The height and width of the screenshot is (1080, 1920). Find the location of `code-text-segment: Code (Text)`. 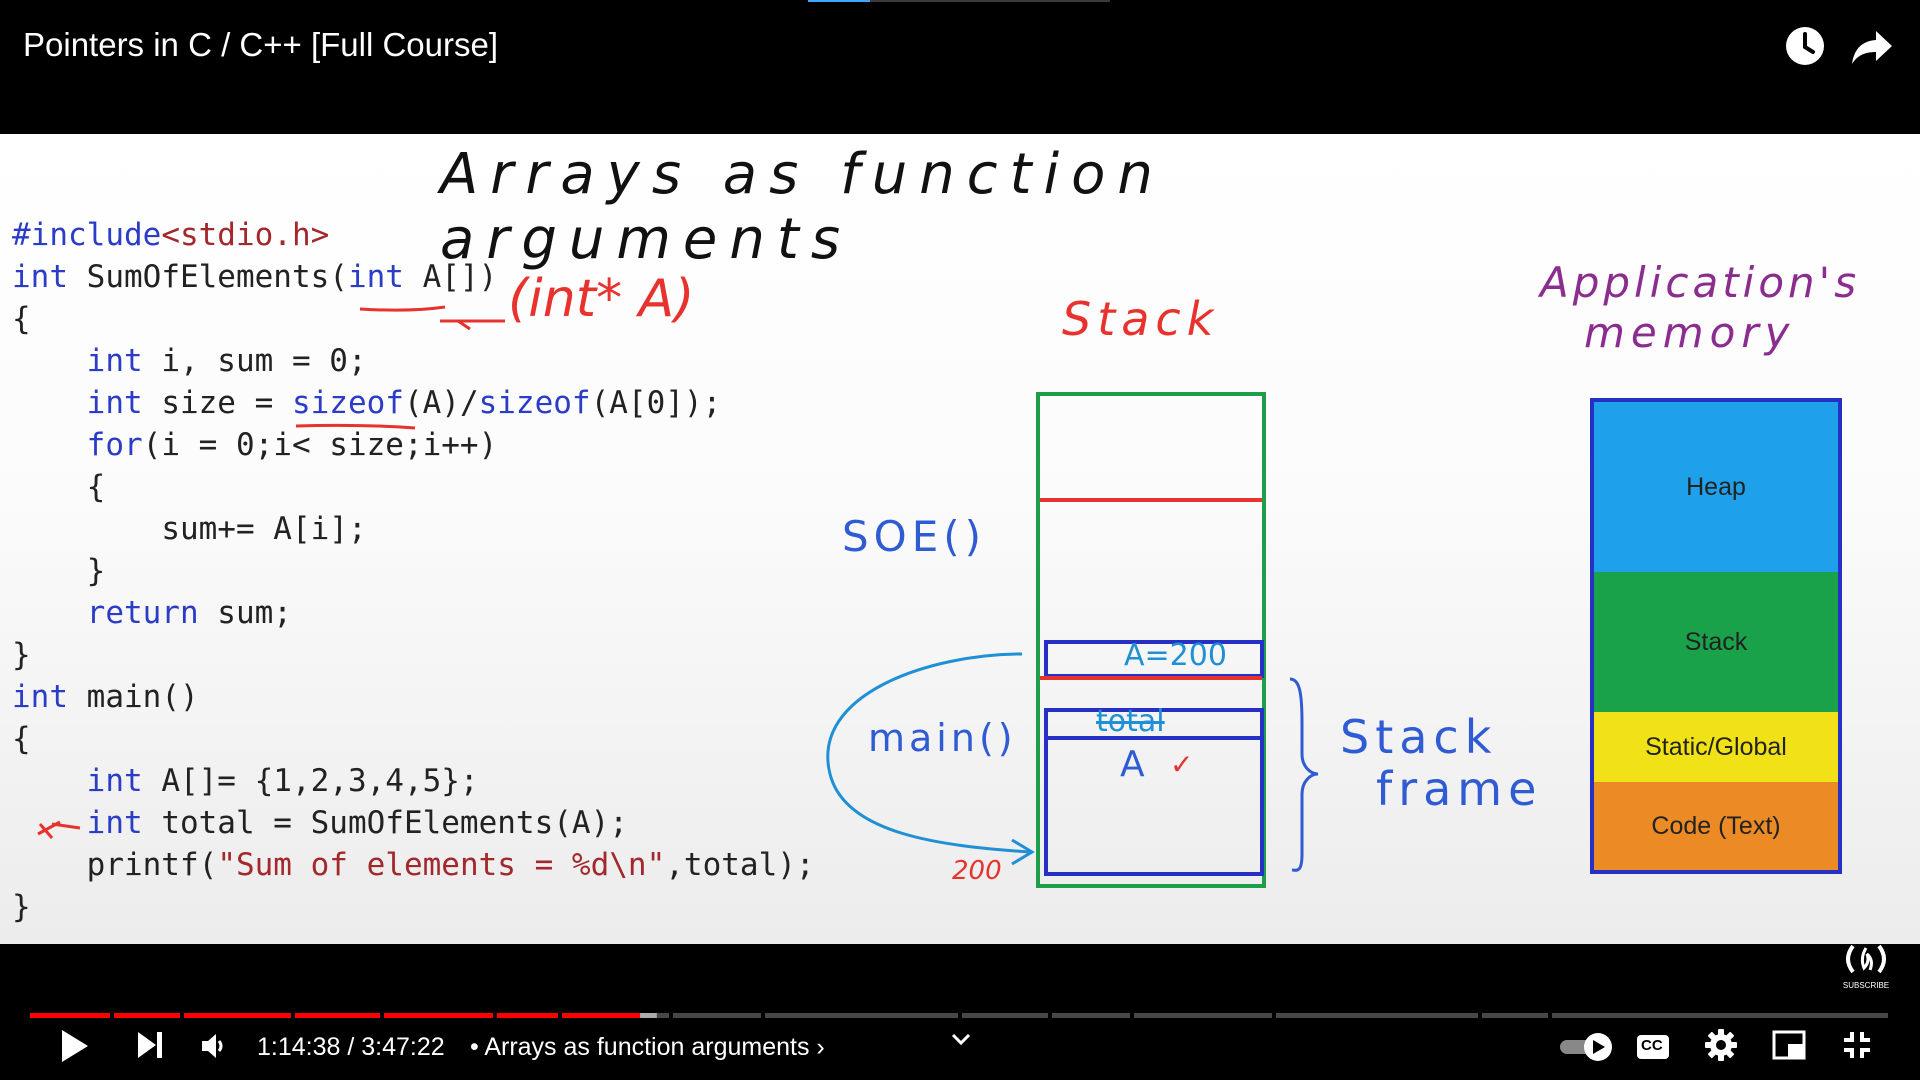

code-text-segment: Code (Text) is located at coordinates (1716, 826).